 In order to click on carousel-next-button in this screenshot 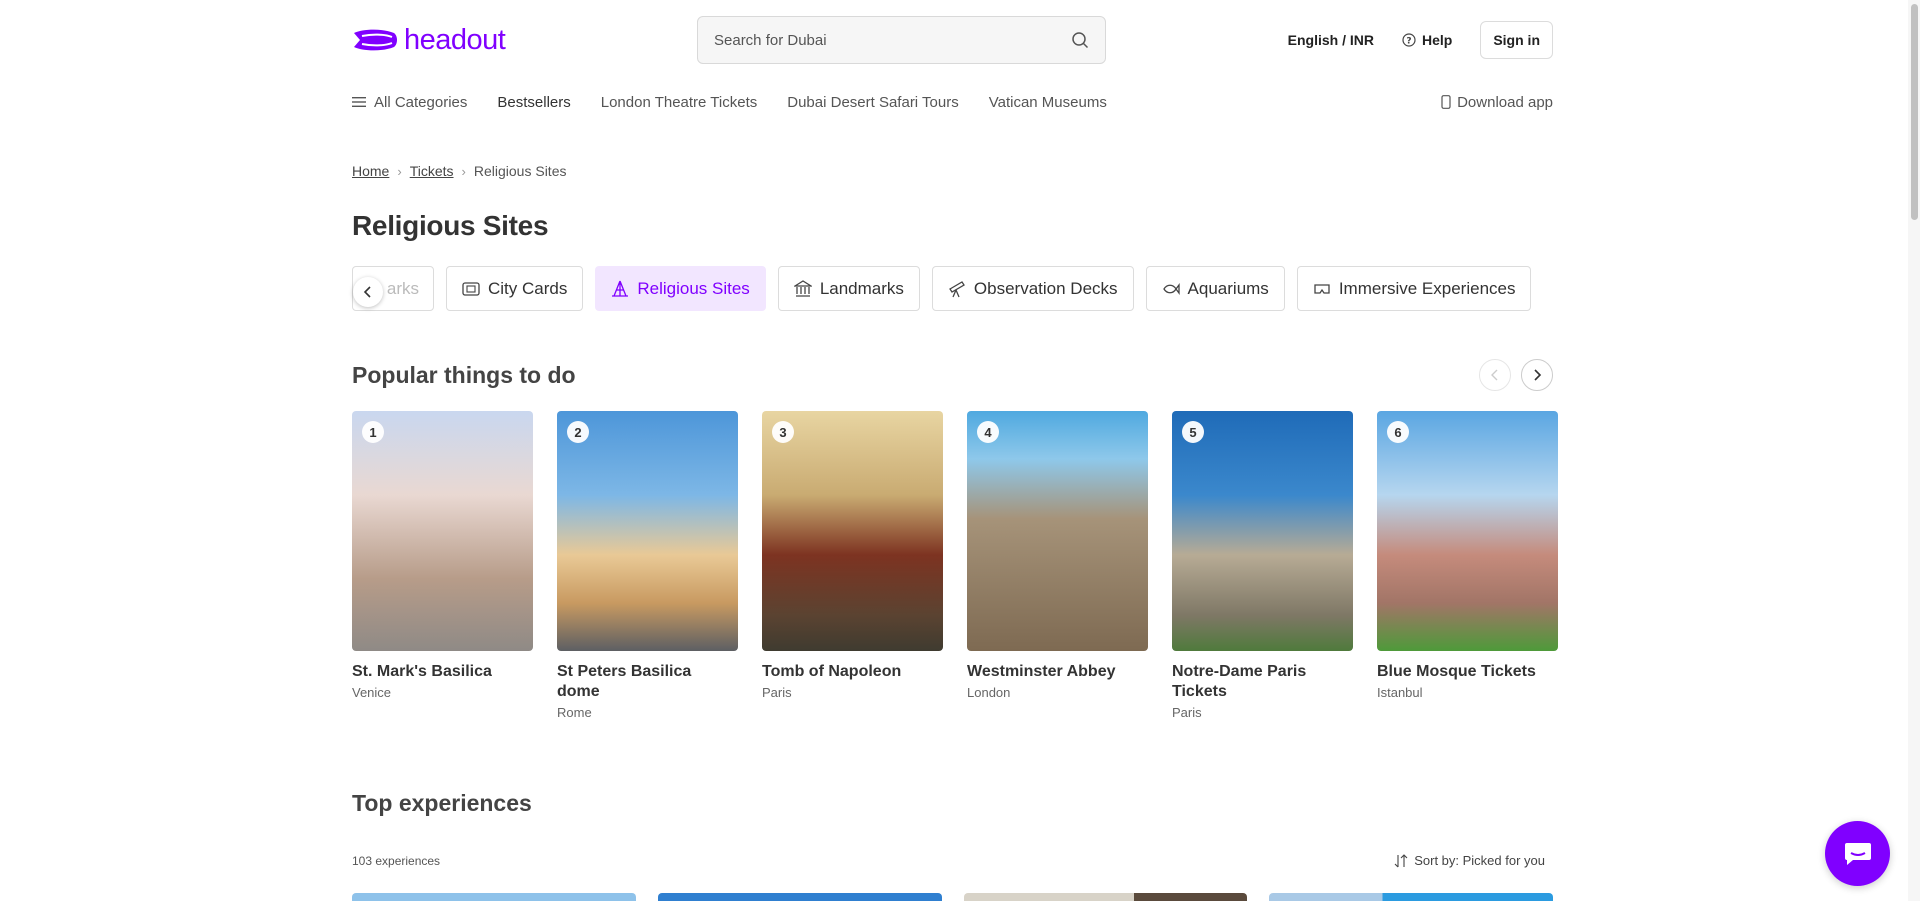, I will do `click(1537, 375)`.